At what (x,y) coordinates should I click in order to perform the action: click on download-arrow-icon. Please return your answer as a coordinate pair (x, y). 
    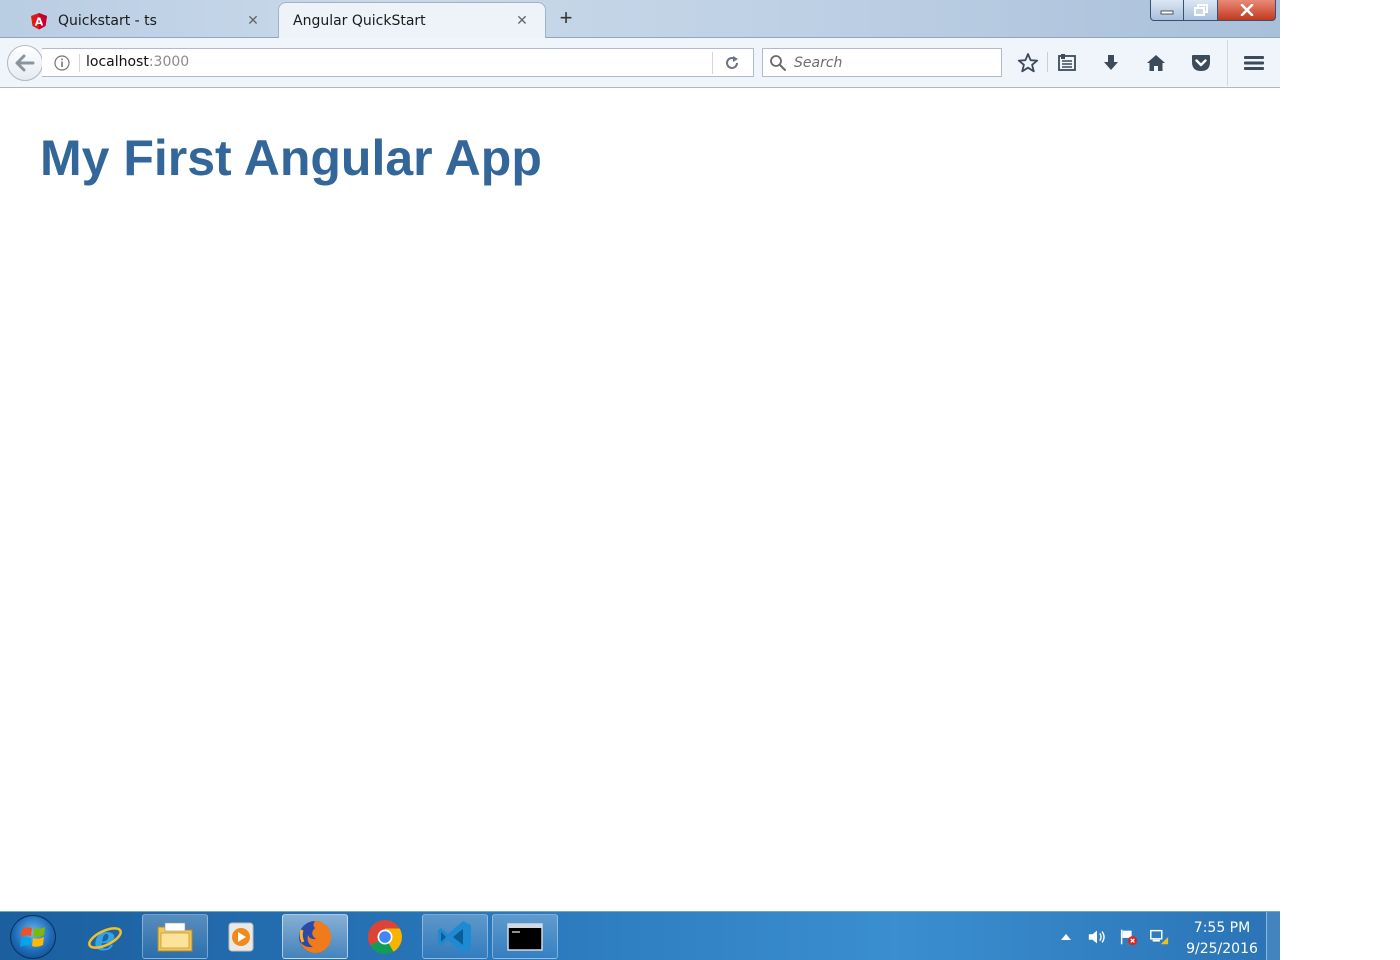
    Looking at the image, I should click on (1111, 62).